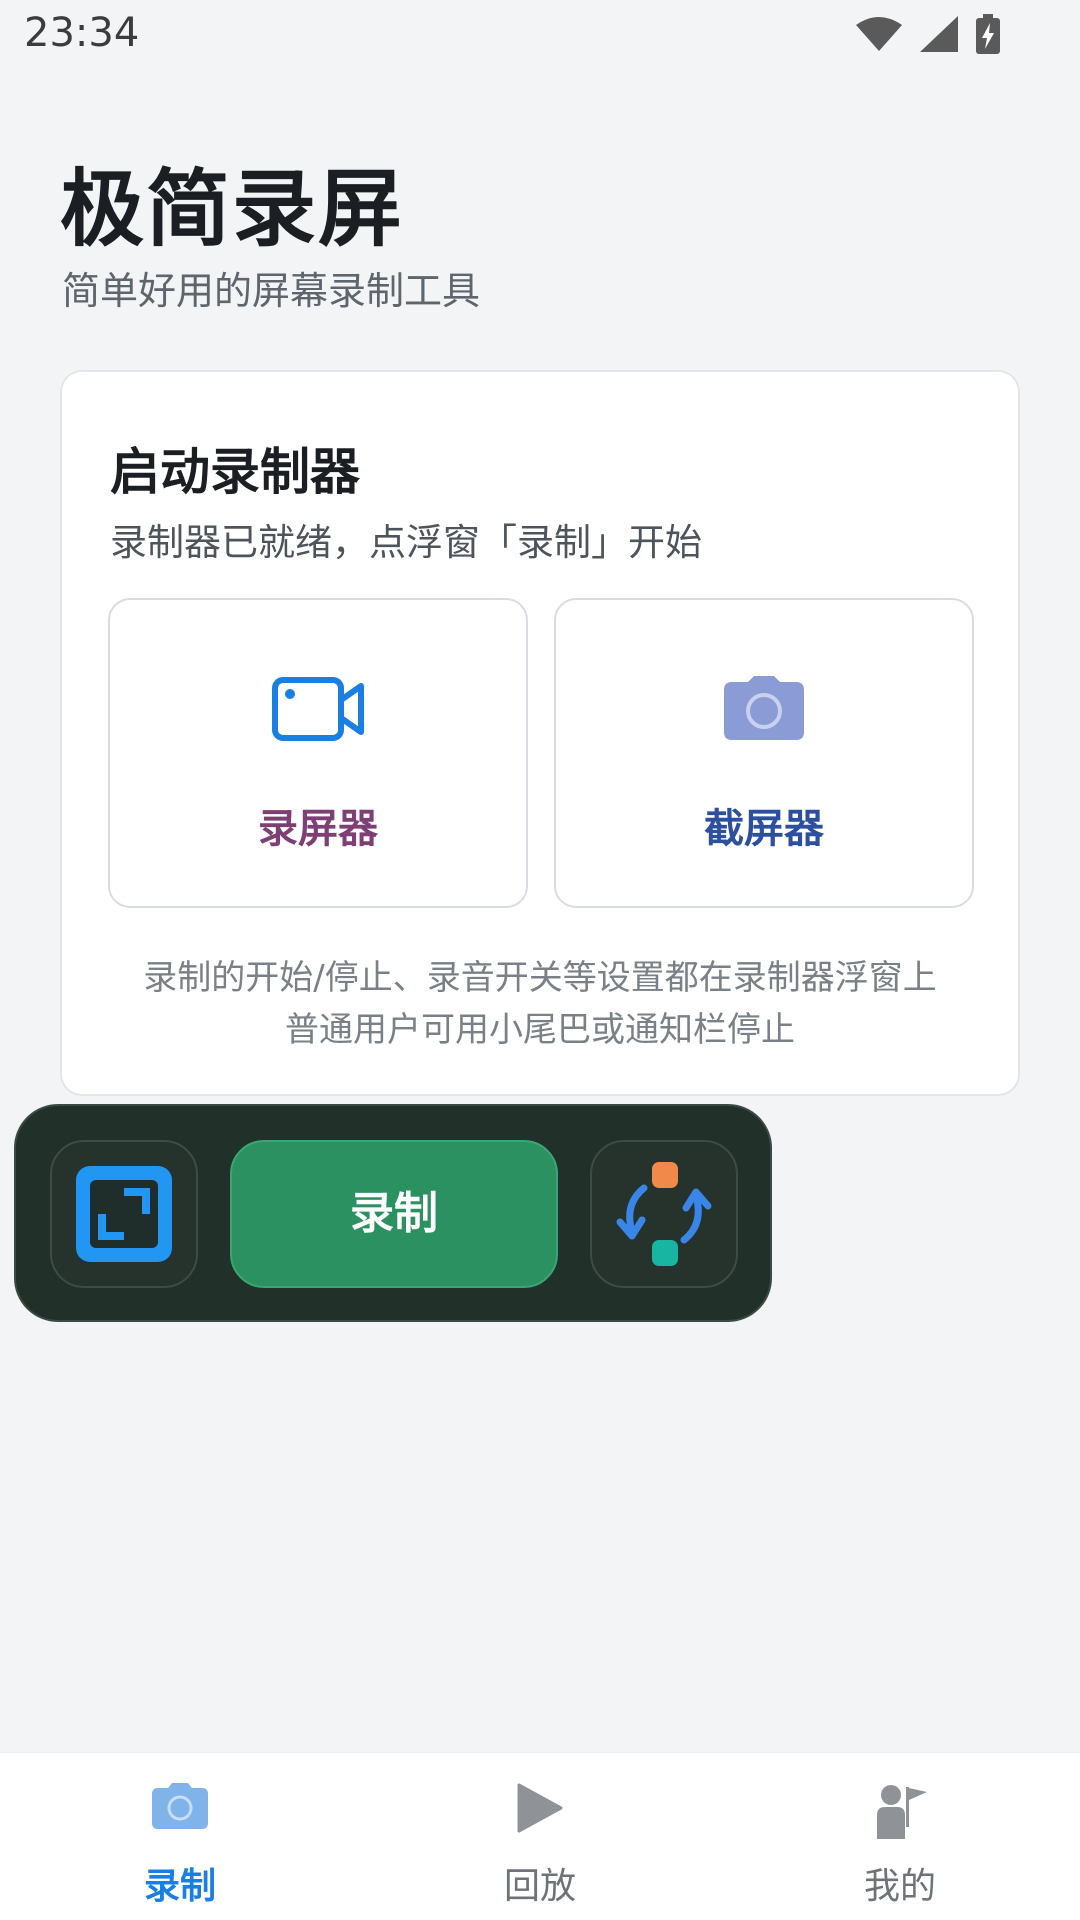 This screenshot has width=1080, height=1920. I want to click on record-button: 录制, so click(394, 1214).